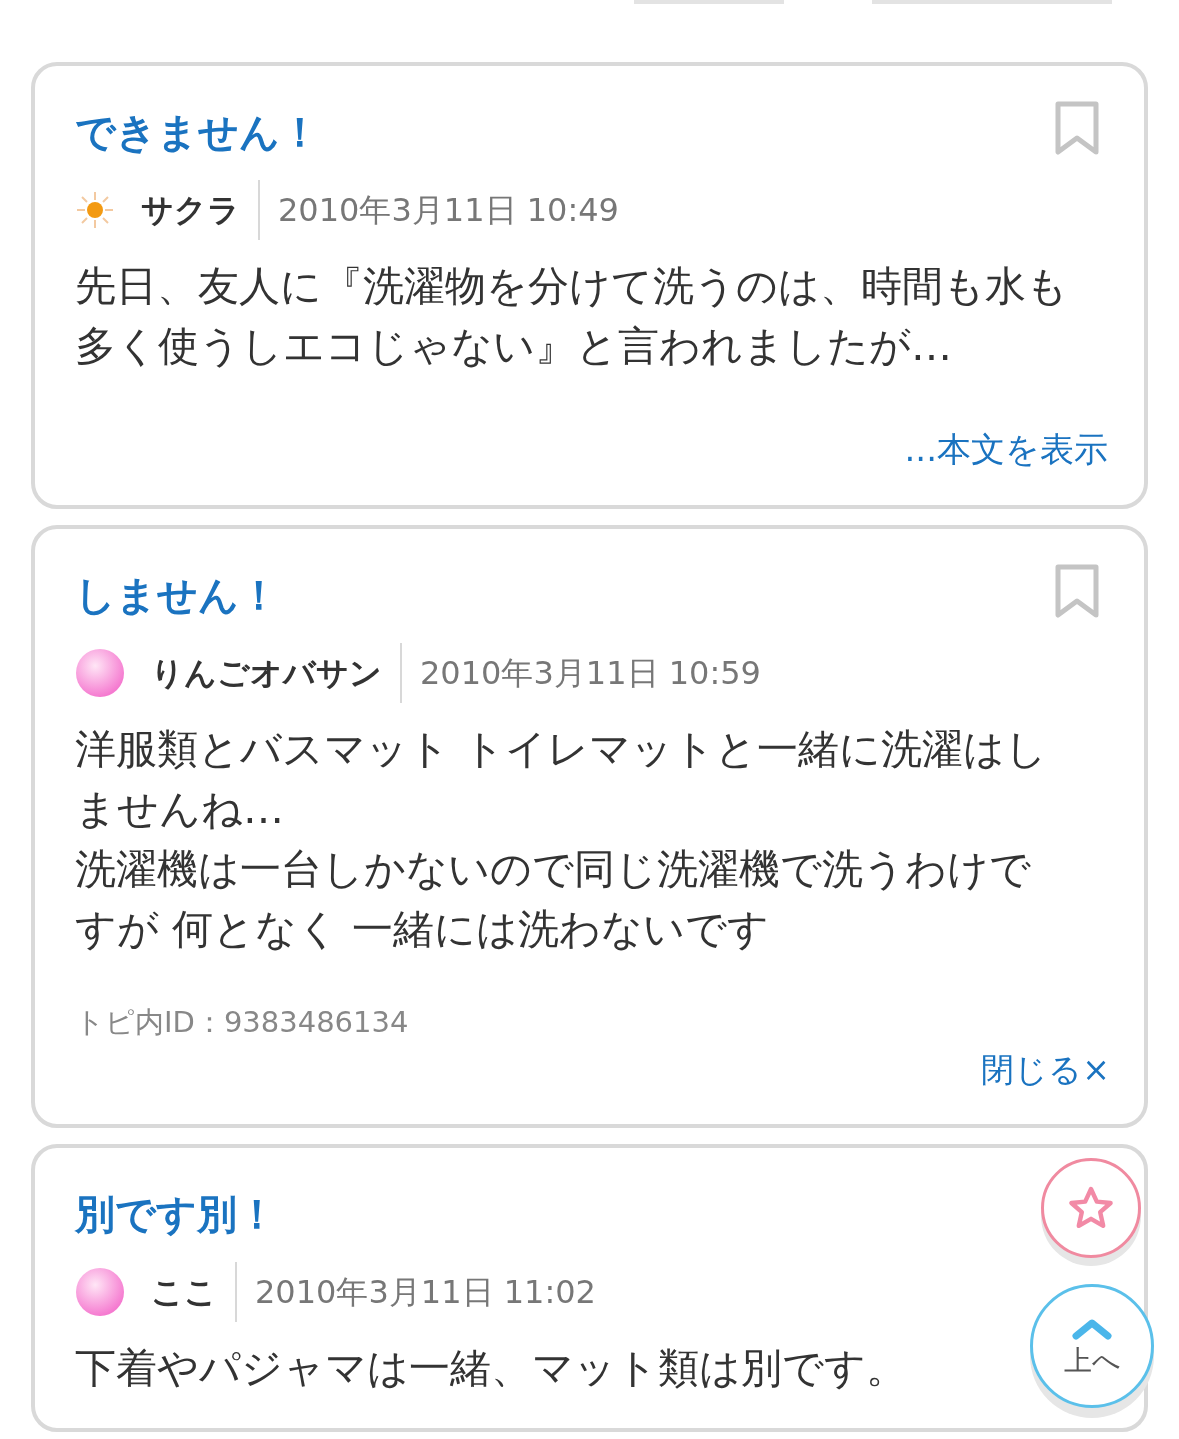 Image resolution: width=1179 pixels, height=1439 pixels. I want to click on star-icon, so click(1091, 1208).